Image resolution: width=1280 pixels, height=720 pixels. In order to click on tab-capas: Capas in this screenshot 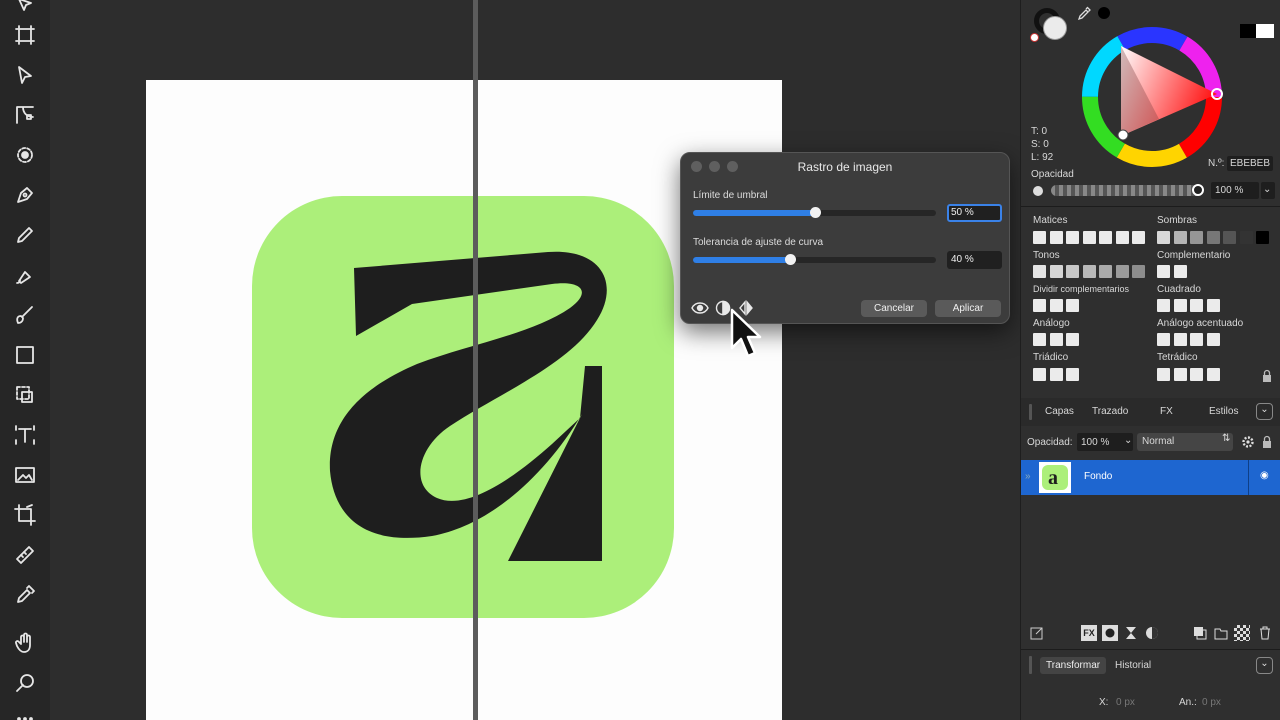, I will do `click(1059, 411)`.